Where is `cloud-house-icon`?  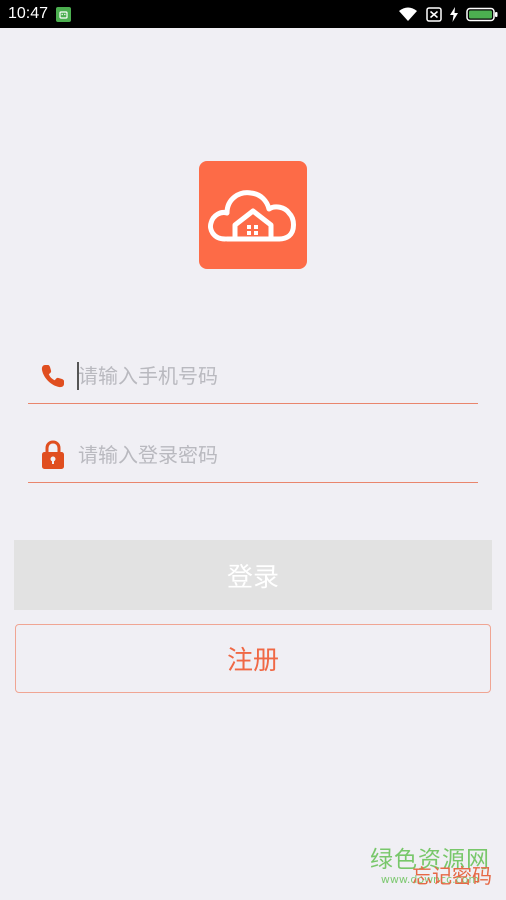
cloud-house-icon is located at coordinates (252, 216).